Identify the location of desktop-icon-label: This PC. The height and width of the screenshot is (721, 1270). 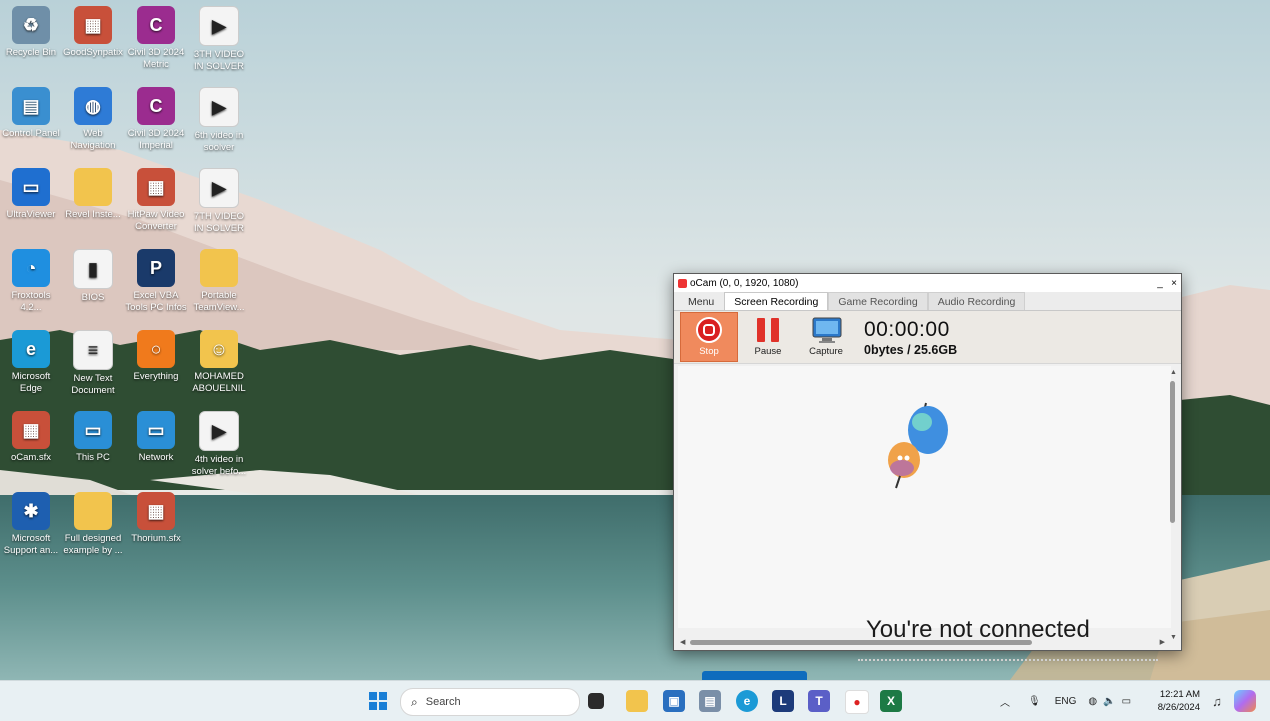
(93, 457).